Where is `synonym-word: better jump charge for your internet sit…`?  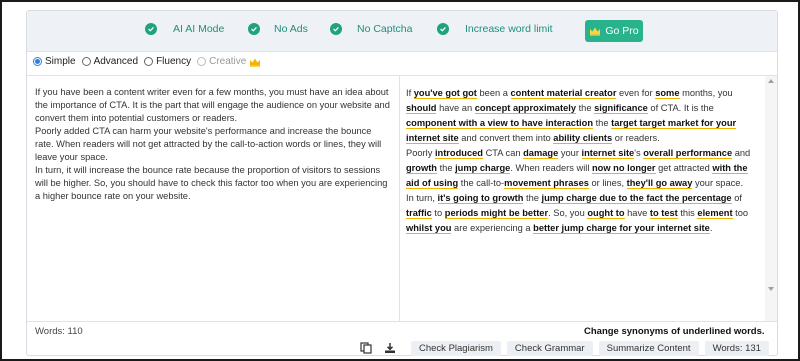 synonym-word: better jump charge for your internet sit… is located at coordinates (621, 228).